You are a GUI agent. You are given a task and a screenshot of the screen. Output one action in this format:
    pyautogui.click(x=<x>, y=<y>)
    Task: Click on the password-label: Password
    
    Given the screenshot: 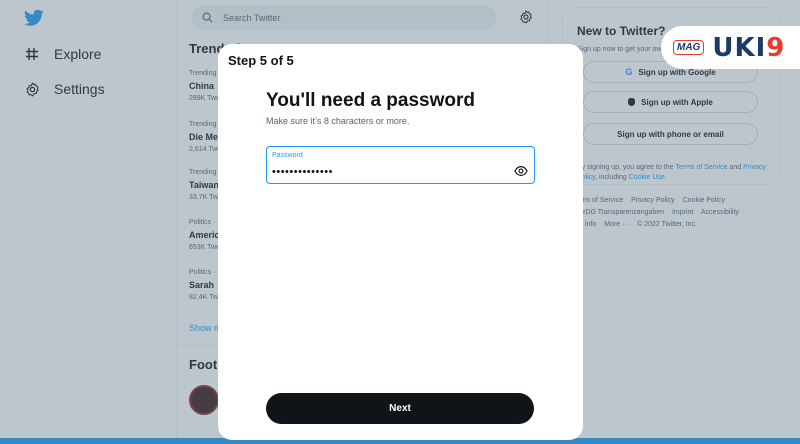 What is the action you would take?
    pyautogui.click(x=287, y=155)
    